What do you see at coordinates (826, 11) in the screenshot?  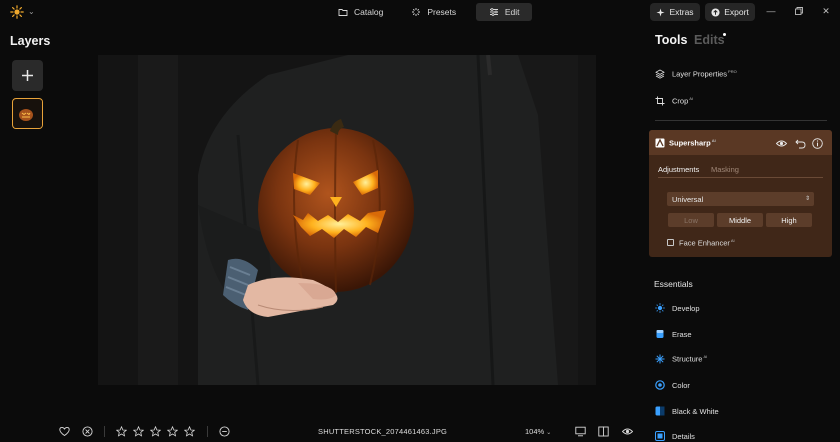 I see `close-icon: ✕` at bounding box center [826, 11].